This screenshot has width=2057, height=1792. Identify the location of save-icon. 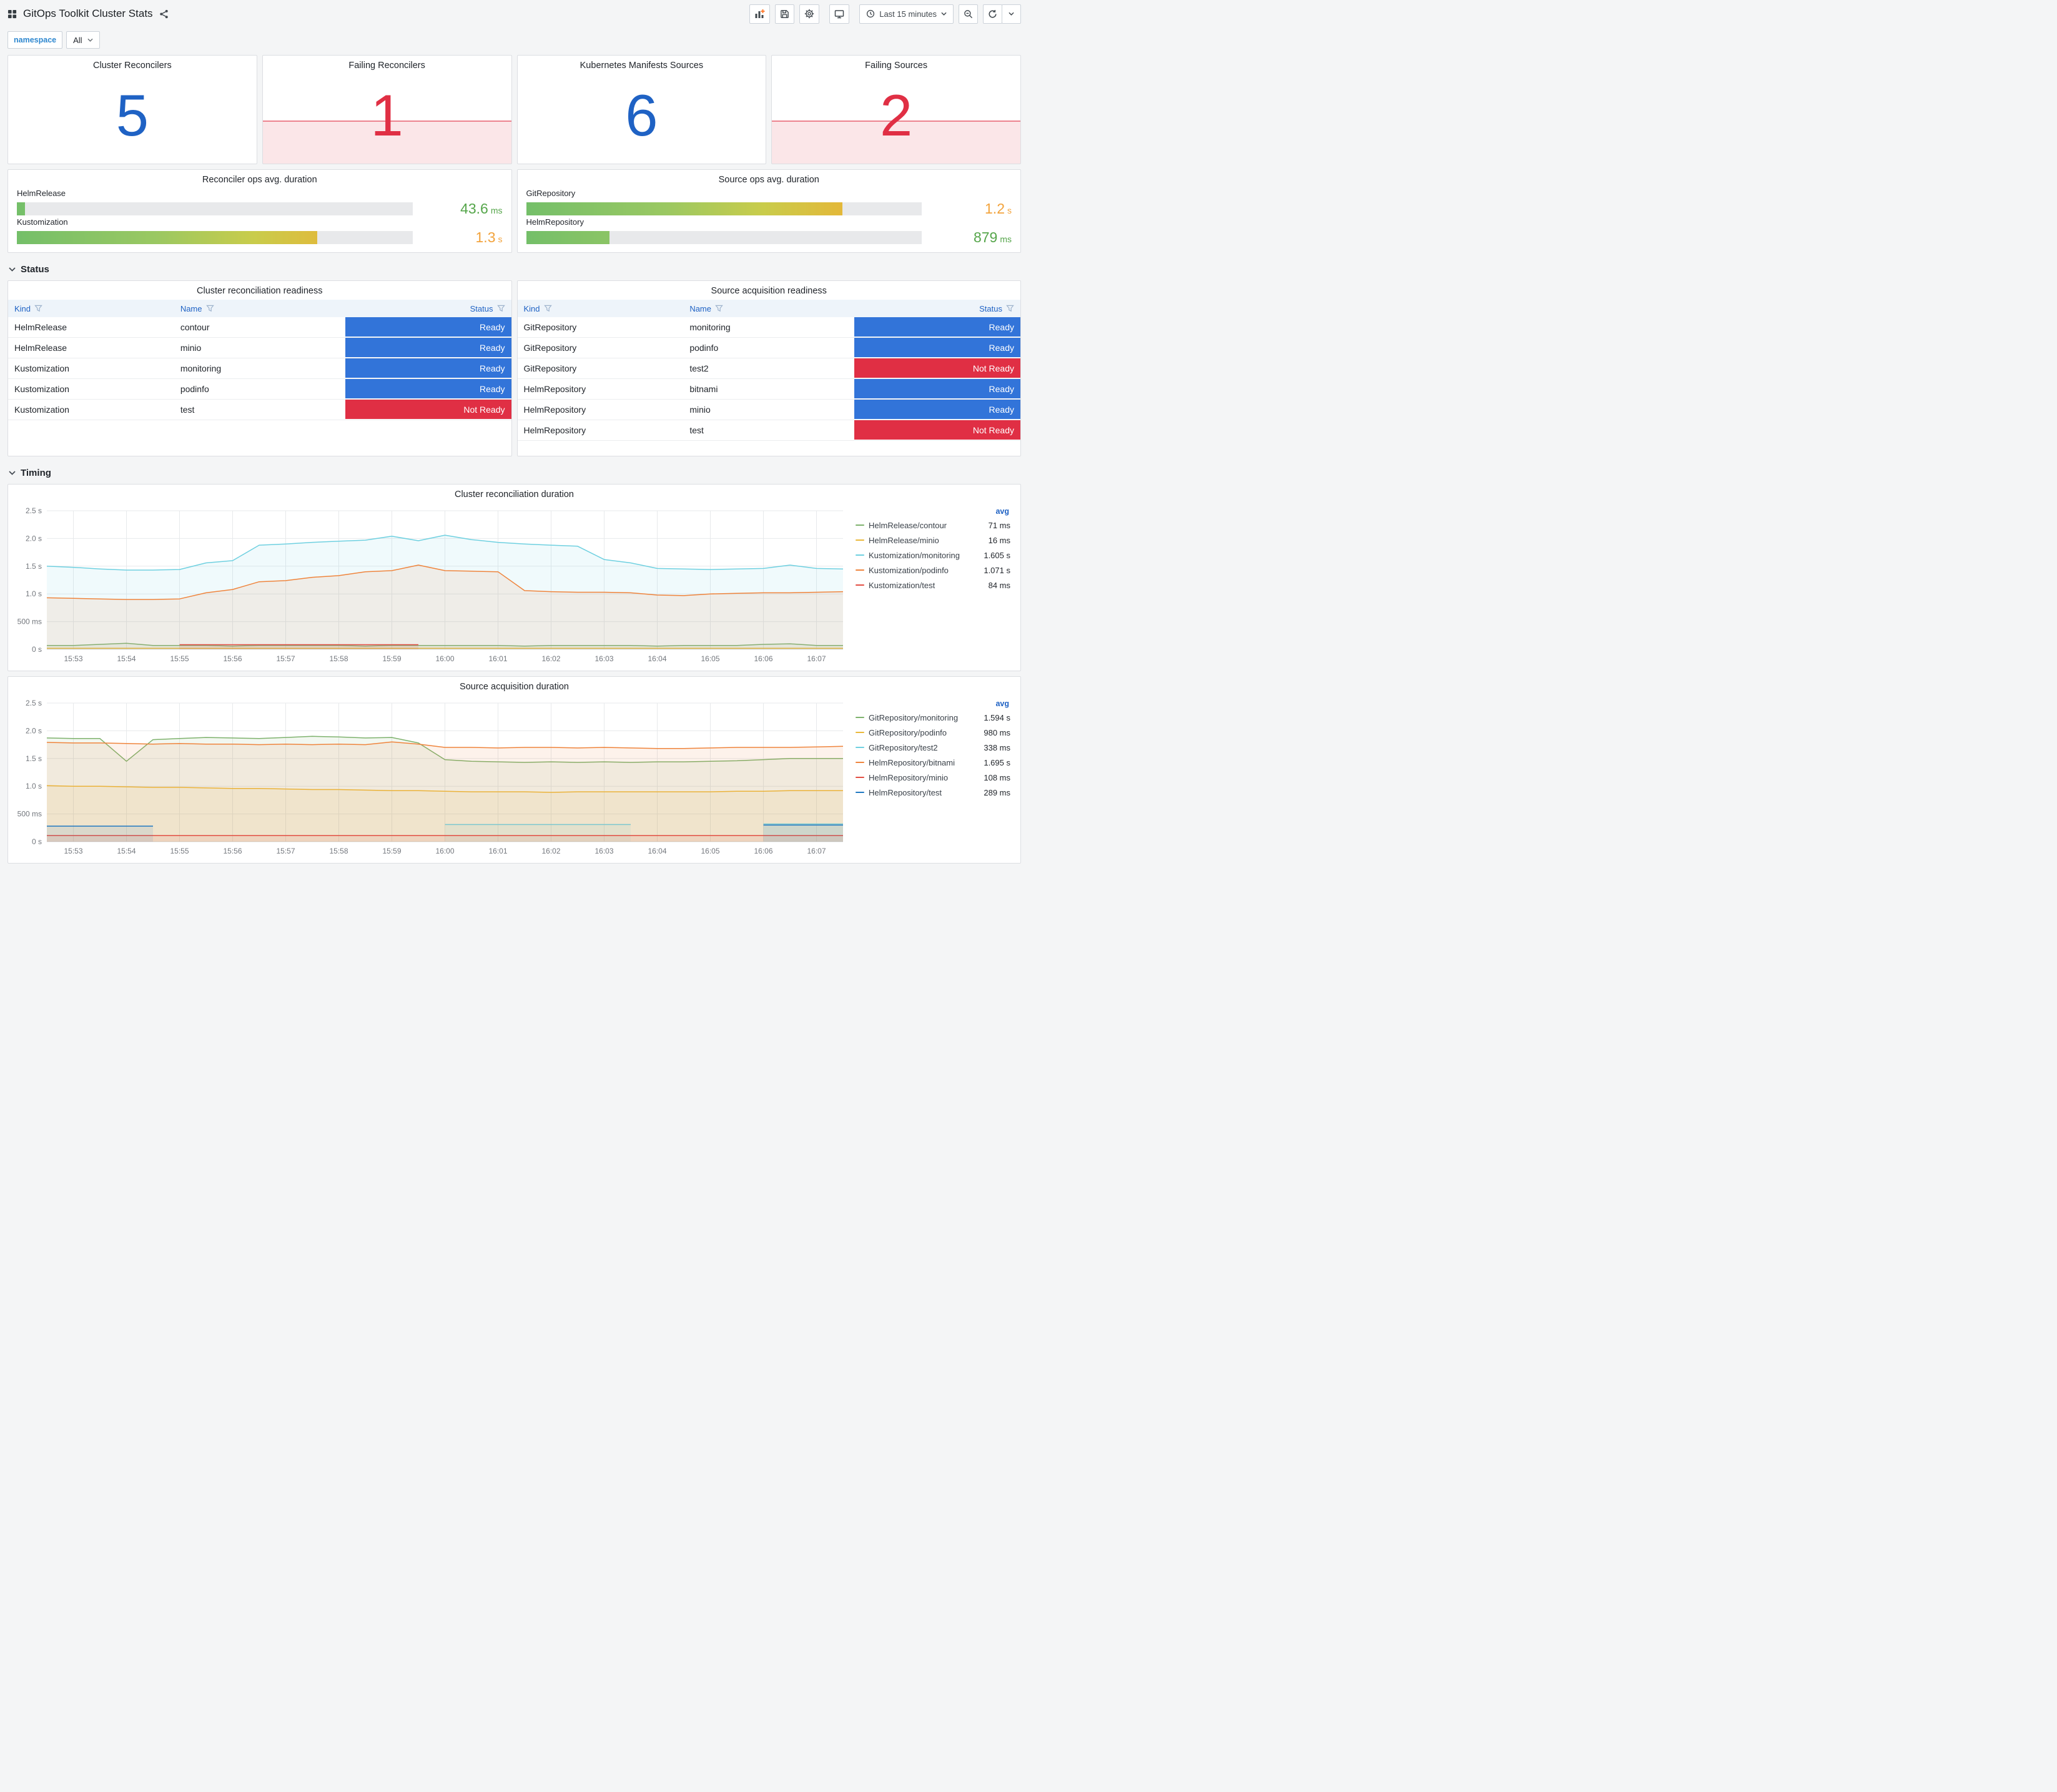
(785, 14).